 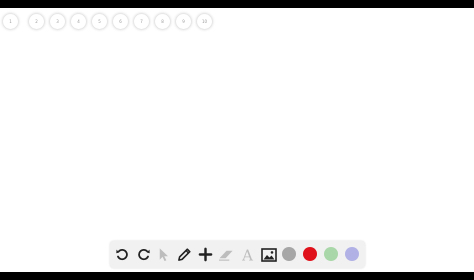 I want to click on eraser-tool-button, so click(x=226, y=254).